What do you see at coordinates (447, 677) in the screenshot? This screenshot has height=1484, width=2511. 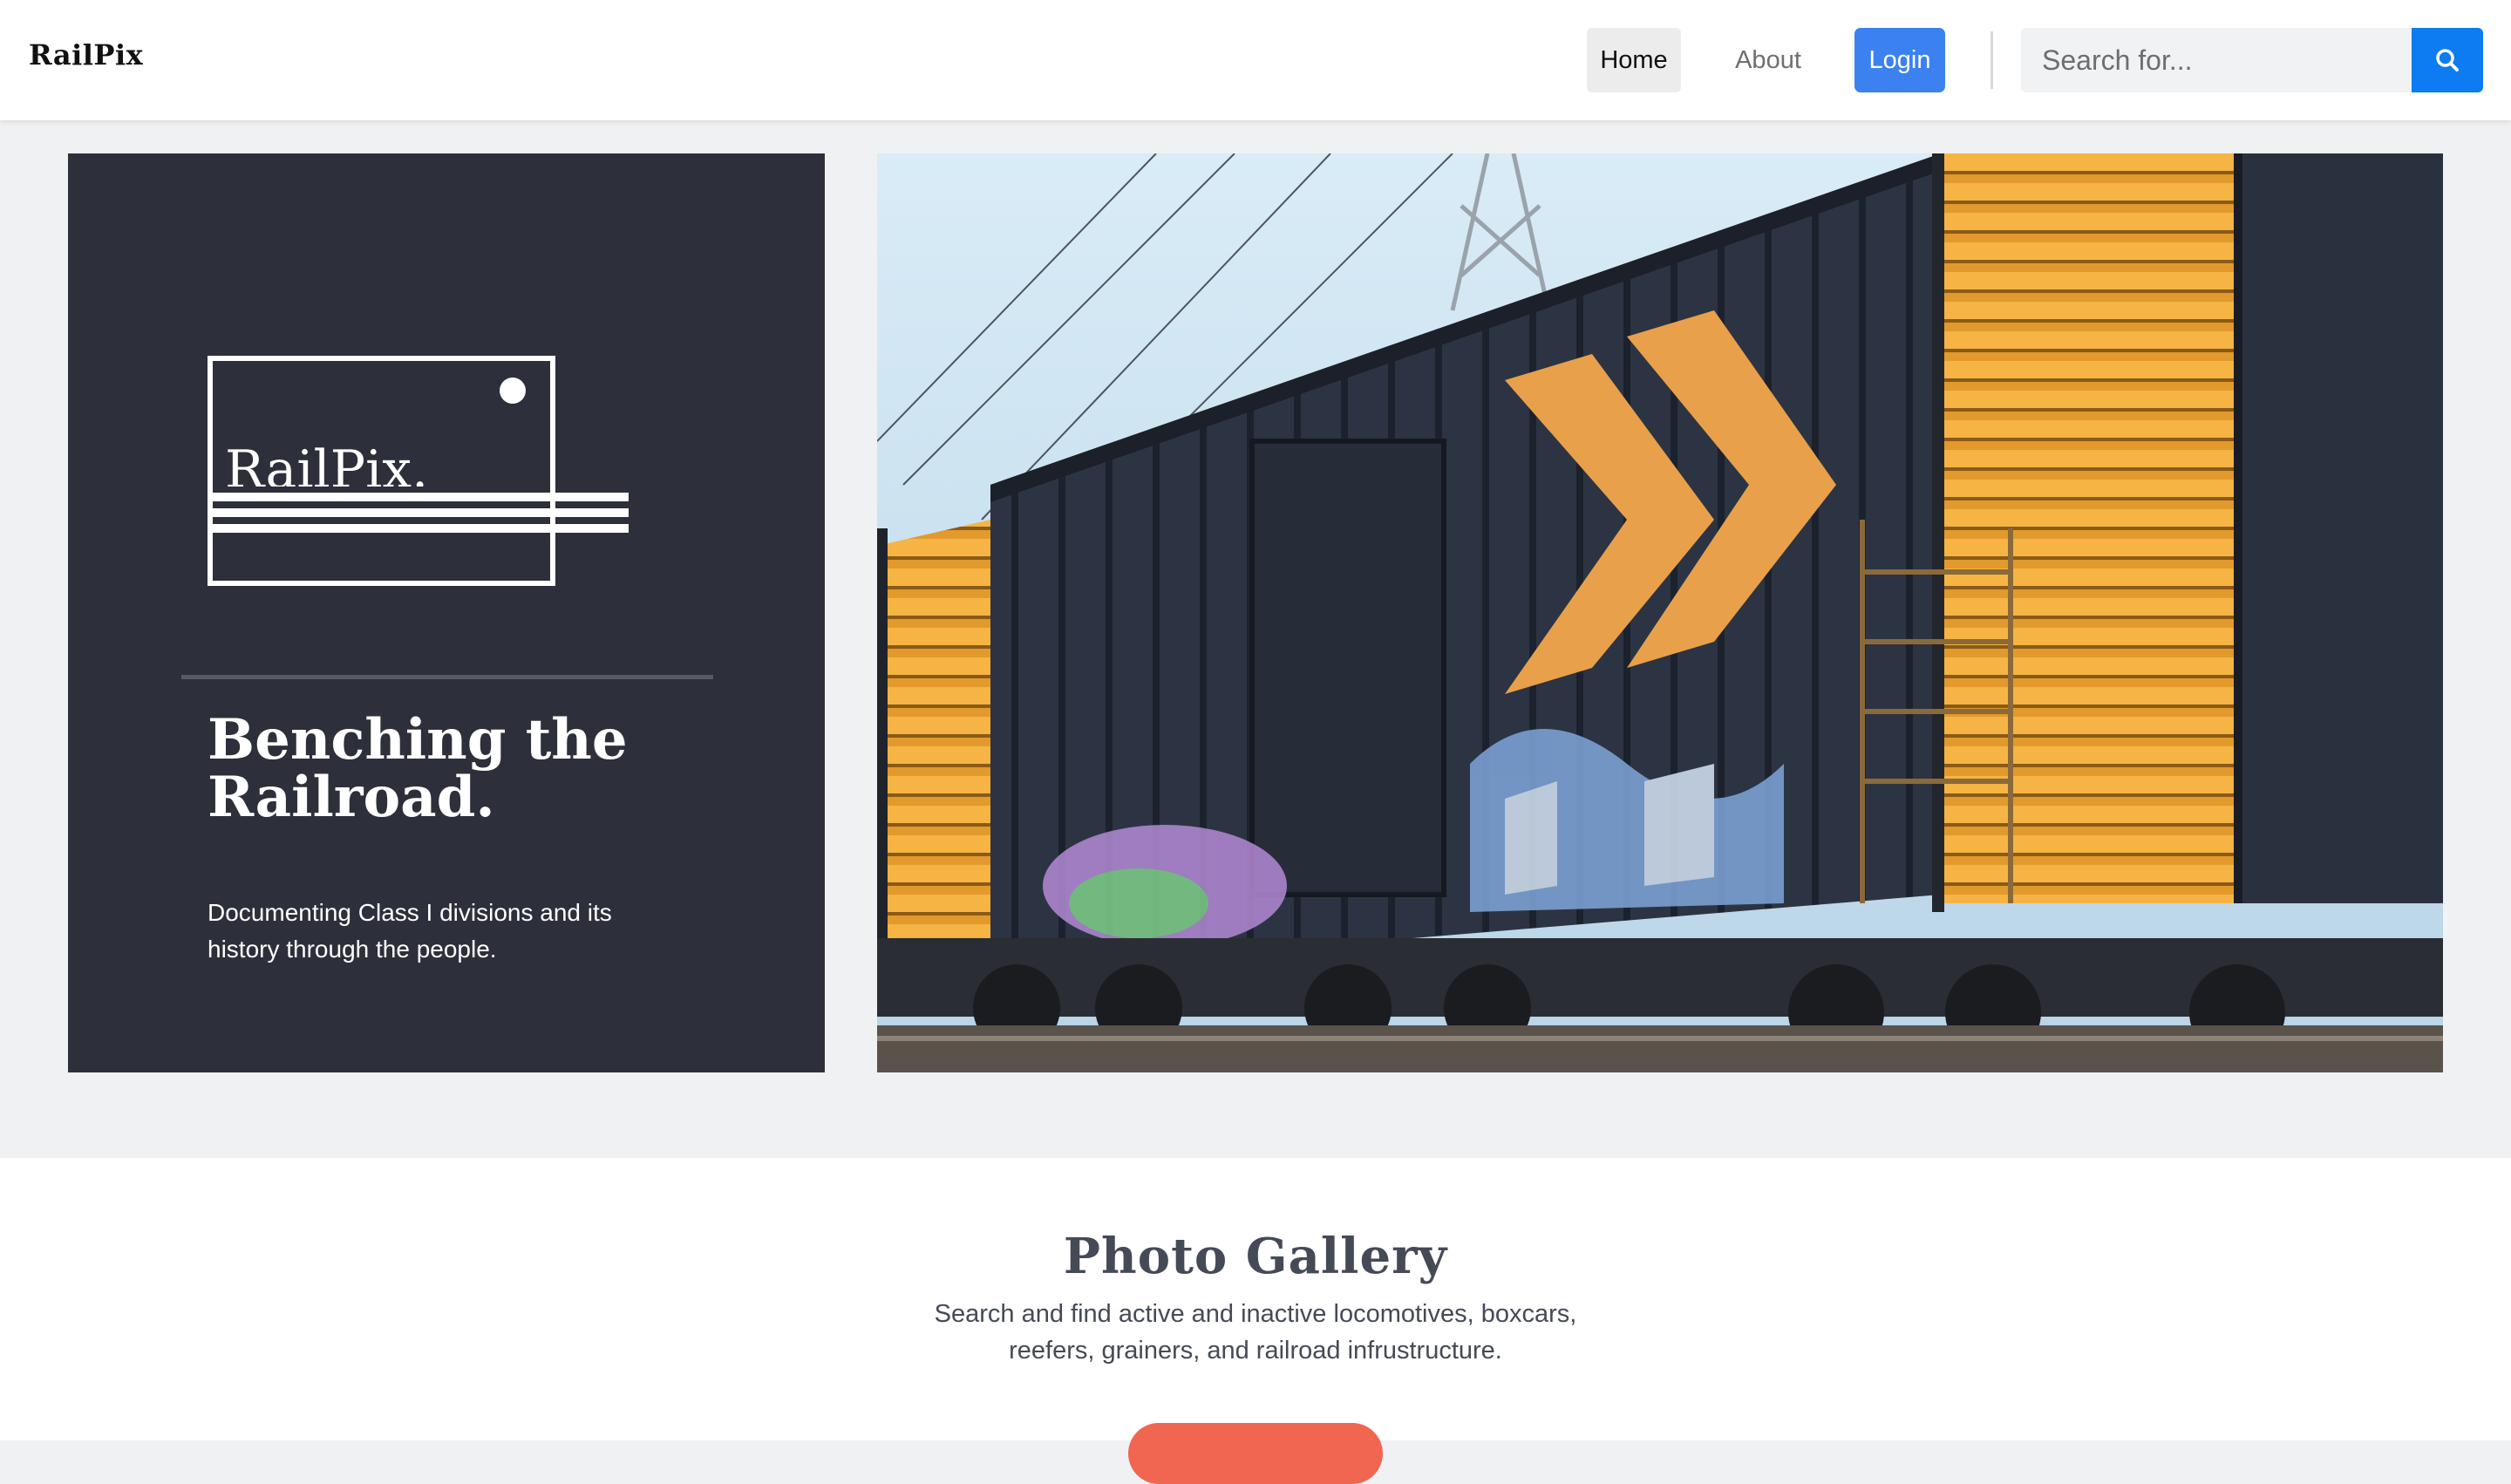 I see `hero-divider` at bounding box center [447, 677].